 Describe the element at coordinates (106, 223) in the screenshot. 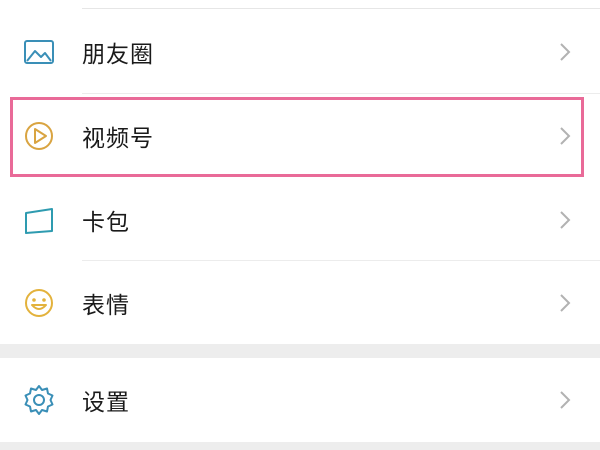

I see `menu-item-label: 卡包` at that location.